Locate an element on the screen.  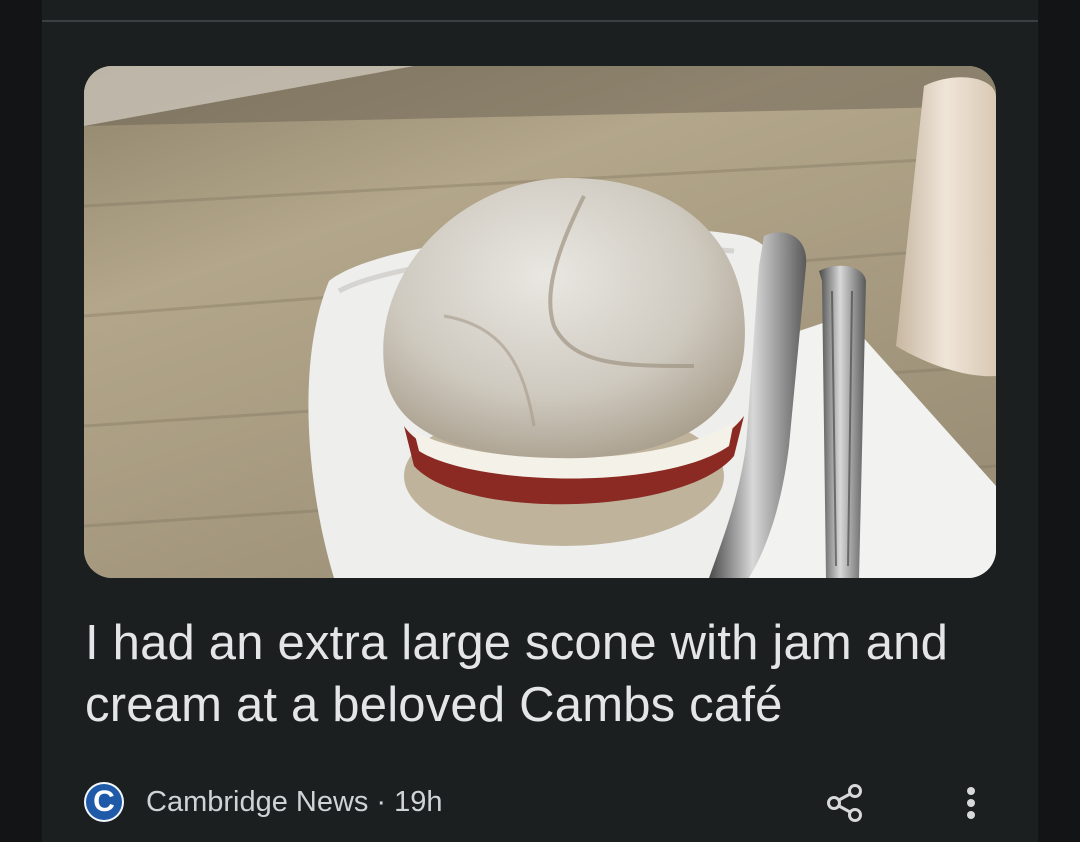
article-age: 19h is located at coordinates (418, 801).